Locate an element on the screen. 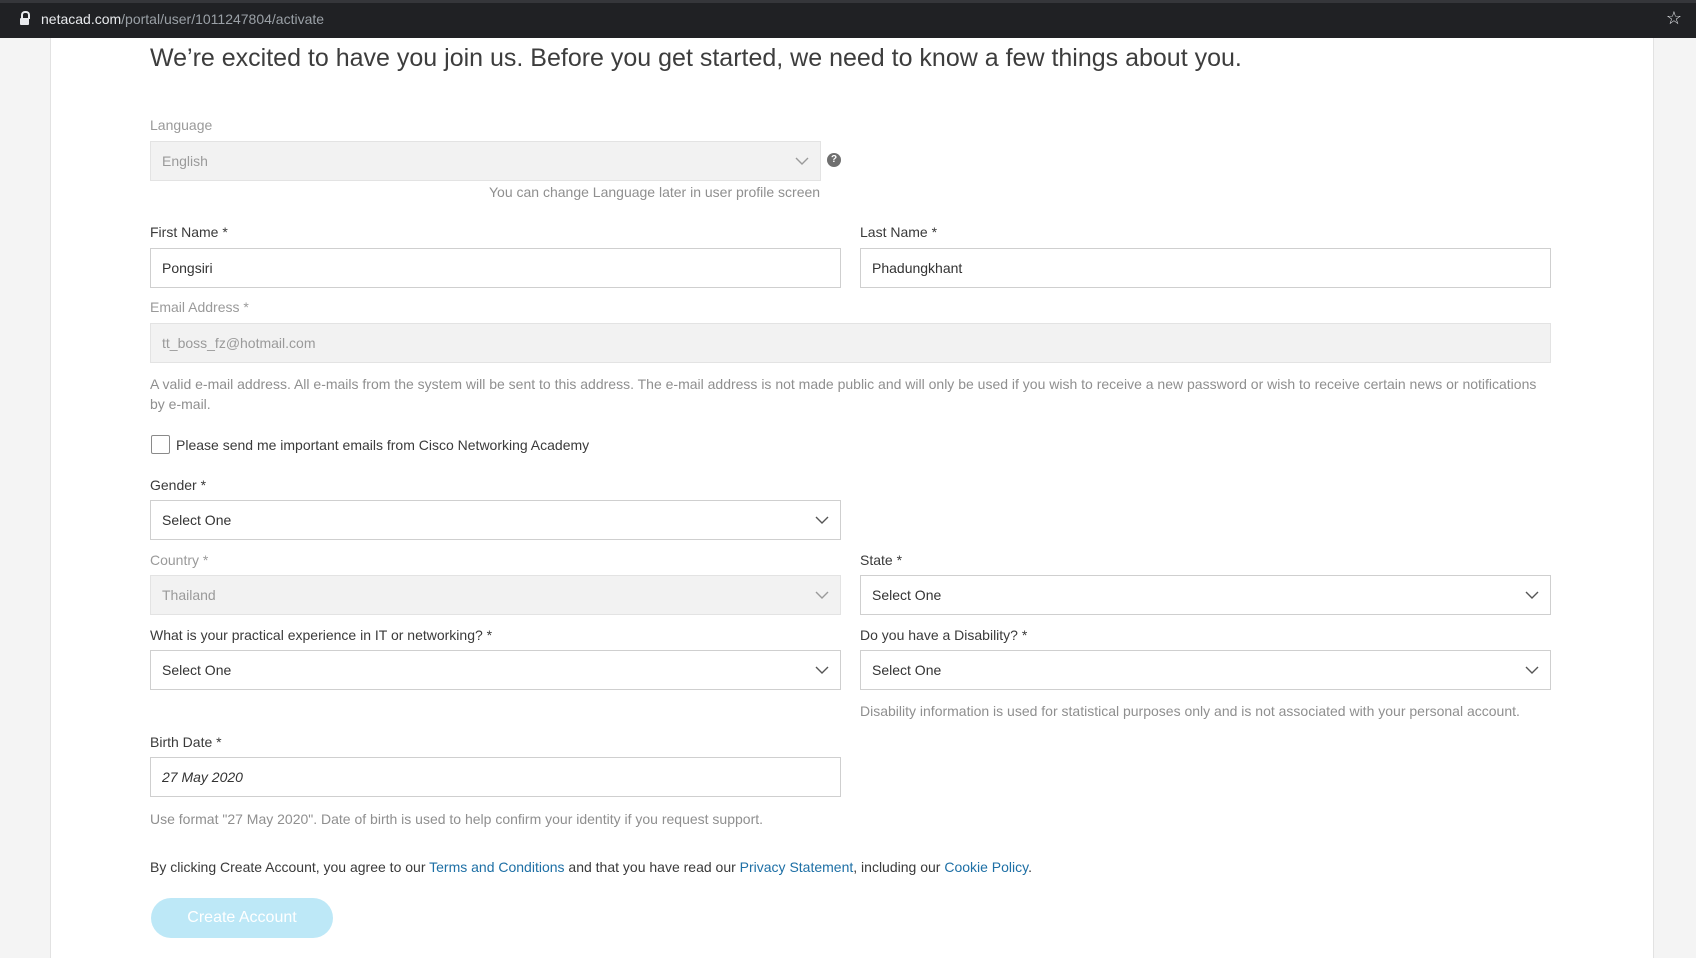 This screenshot has height=958, width=1696. agreement-middle2: , including our is located at coordinates (899, 867).